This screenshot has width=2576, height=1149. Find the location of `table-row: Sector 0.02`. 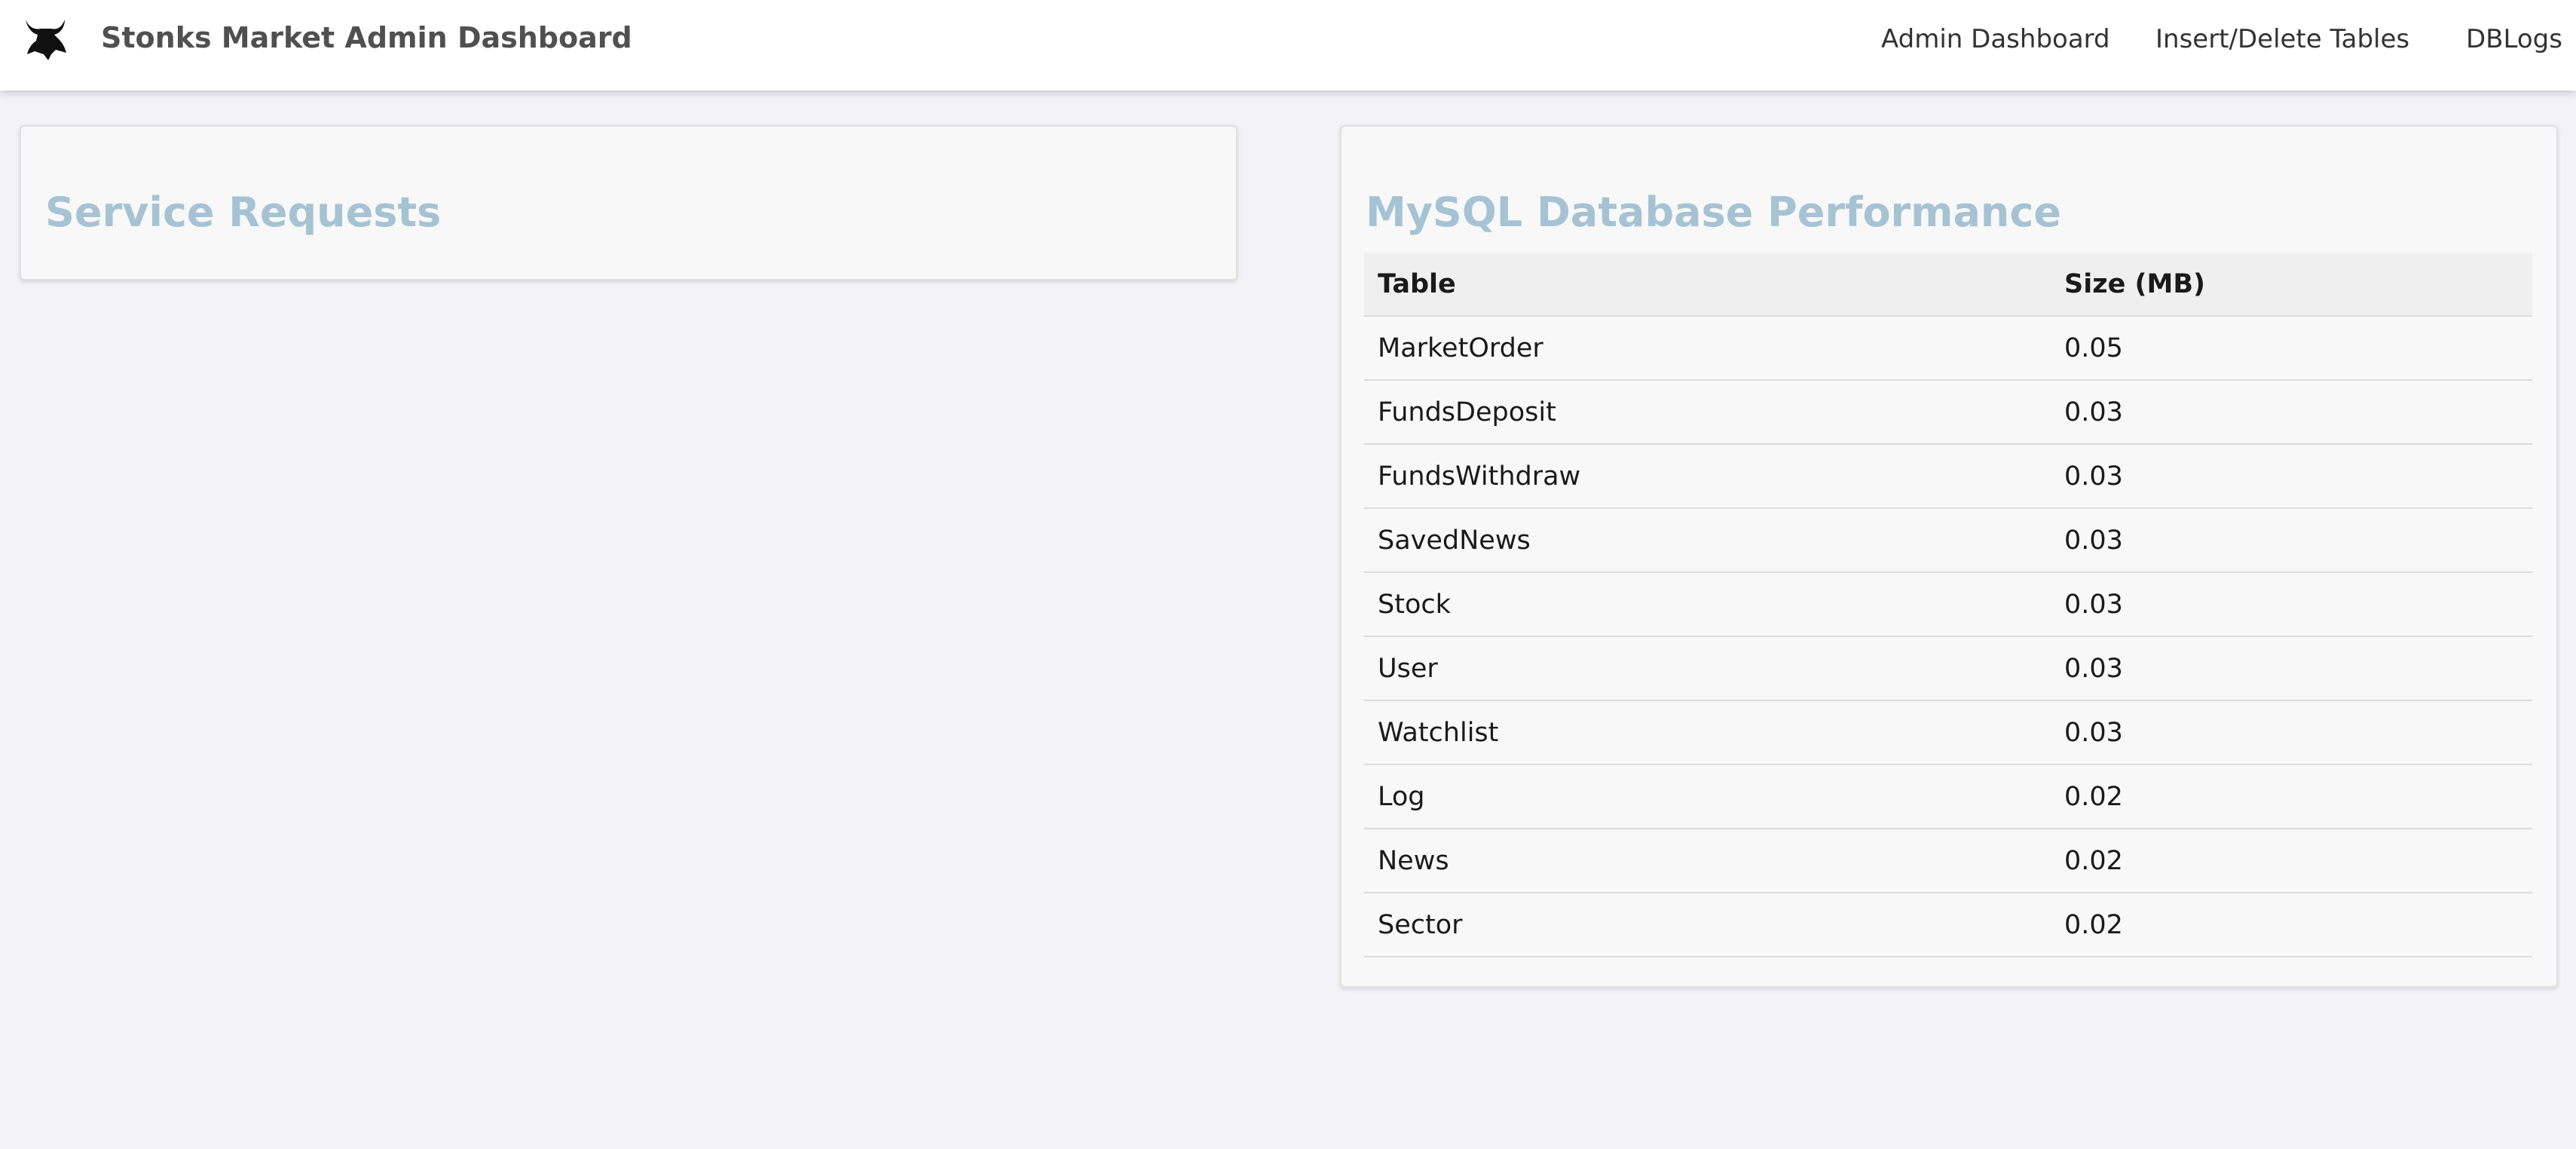

table-row: Sector 0.02 is located at coordinates (1948, 925).